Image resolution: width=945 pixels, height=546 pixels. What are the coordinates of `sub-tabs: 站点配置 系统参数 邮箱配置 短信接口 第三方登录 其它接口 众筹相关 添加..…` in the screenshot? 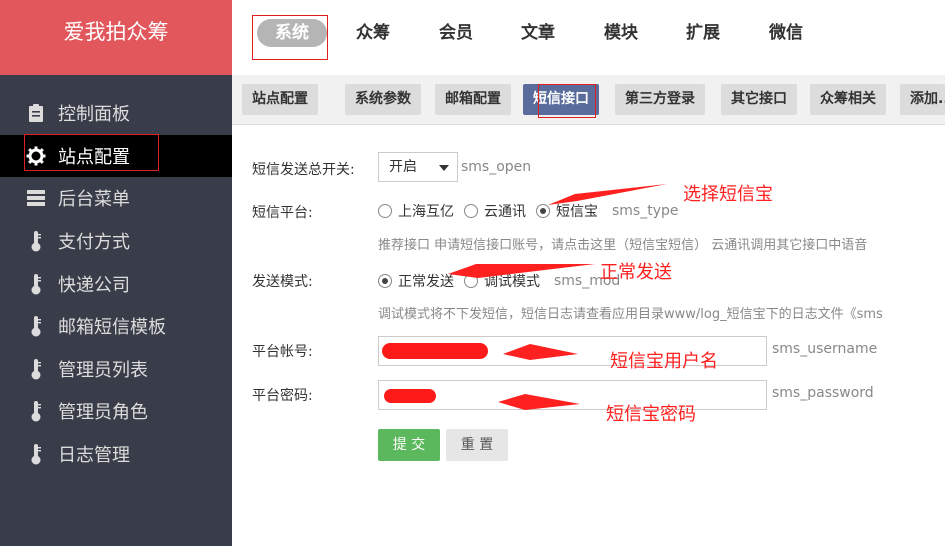 It's located at (588, 100).